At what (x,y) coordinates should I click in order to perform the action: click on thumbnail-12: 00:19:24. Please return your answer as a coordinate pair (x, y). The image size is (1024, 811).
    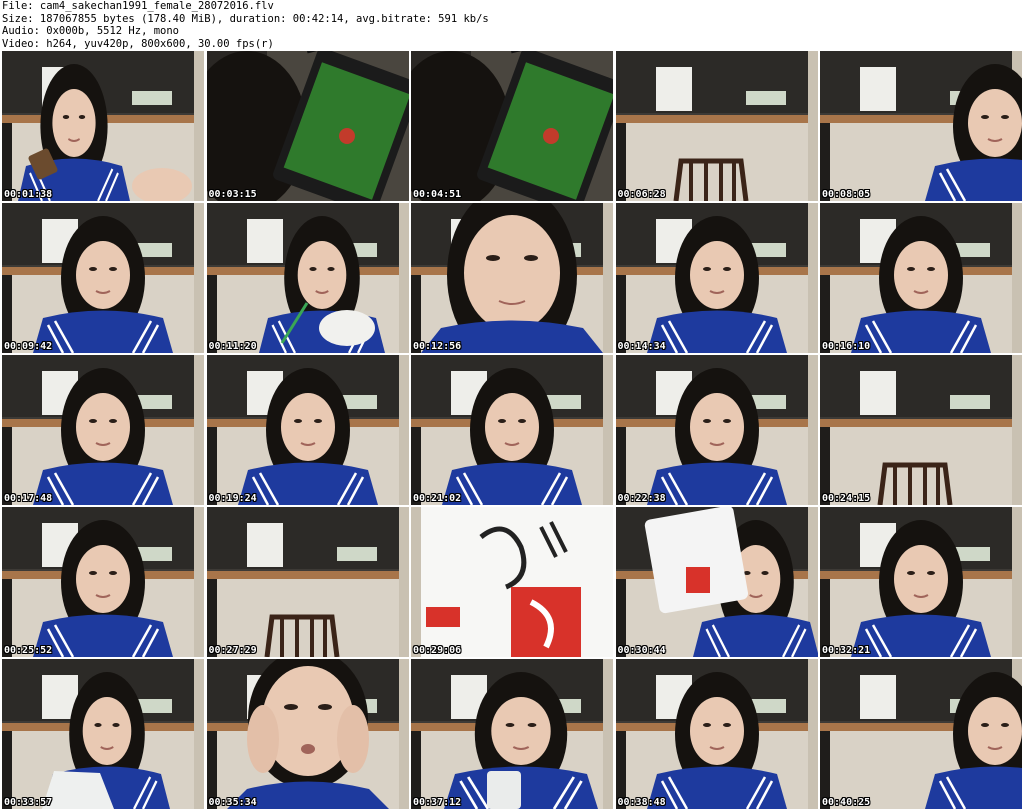
    Looking at the image, I should click on (307, 430).